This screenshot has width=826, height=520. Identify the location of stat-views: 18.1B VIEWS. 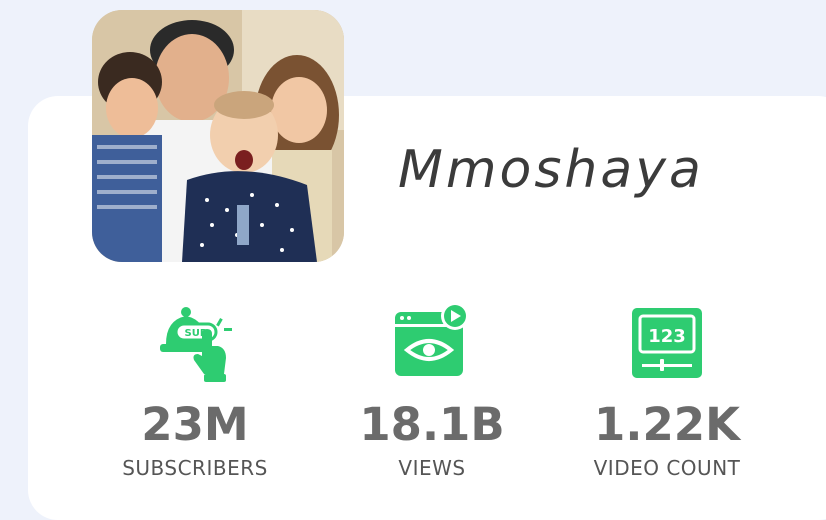
(432, 388).